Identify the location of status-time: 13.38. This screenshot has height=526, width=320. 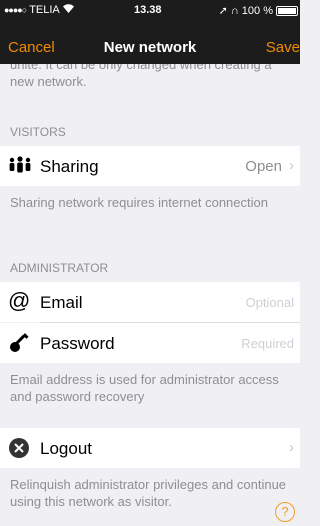
(148, 10).